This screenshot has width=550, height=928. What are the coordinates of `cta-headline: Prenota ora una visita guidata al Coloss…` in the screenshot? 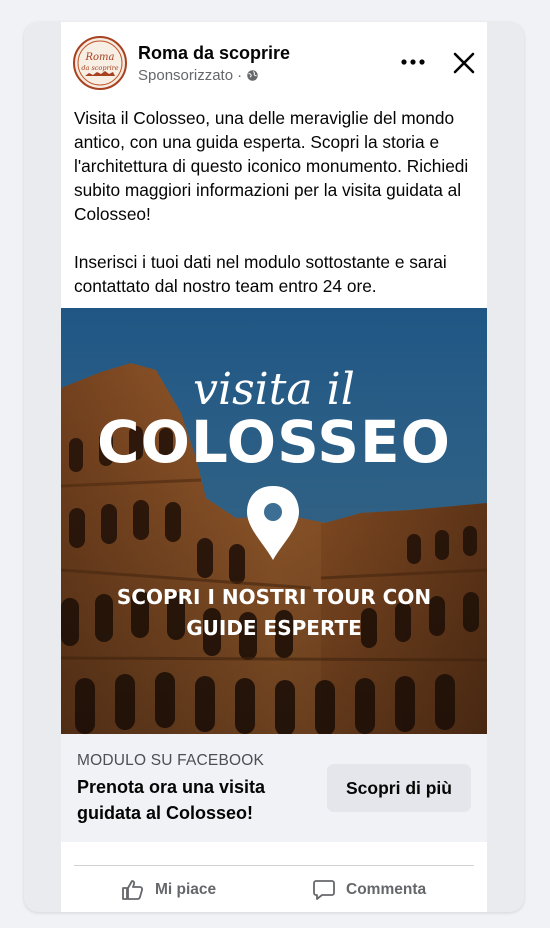 It's located at (192, 800).